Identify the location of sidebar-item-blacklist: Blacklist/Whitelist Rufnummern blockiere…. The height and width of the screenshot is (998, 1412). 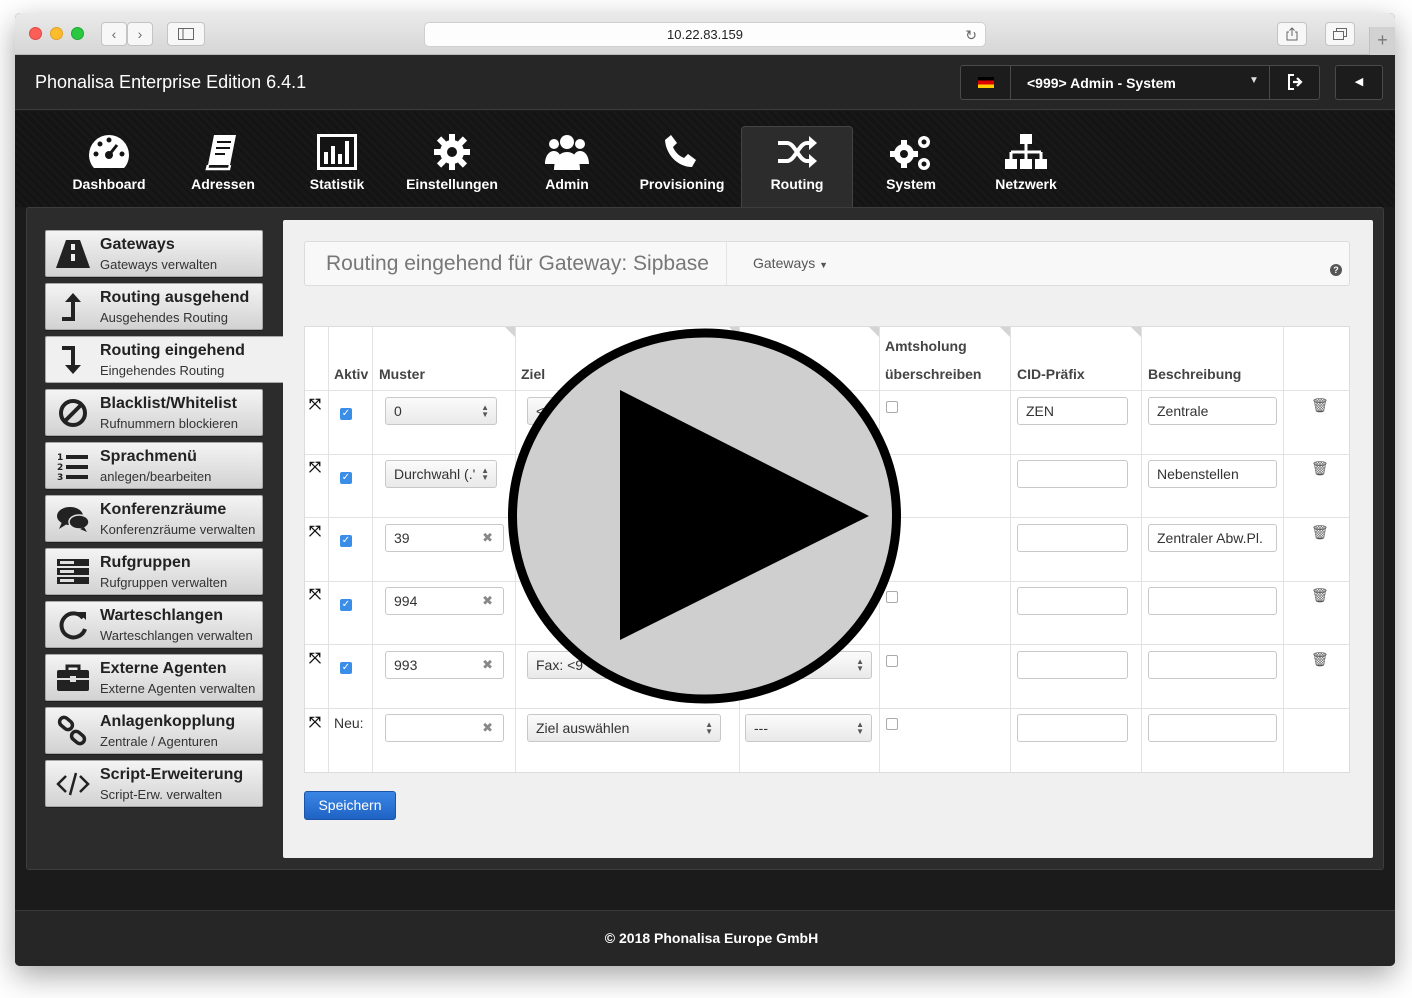
(154, 412).